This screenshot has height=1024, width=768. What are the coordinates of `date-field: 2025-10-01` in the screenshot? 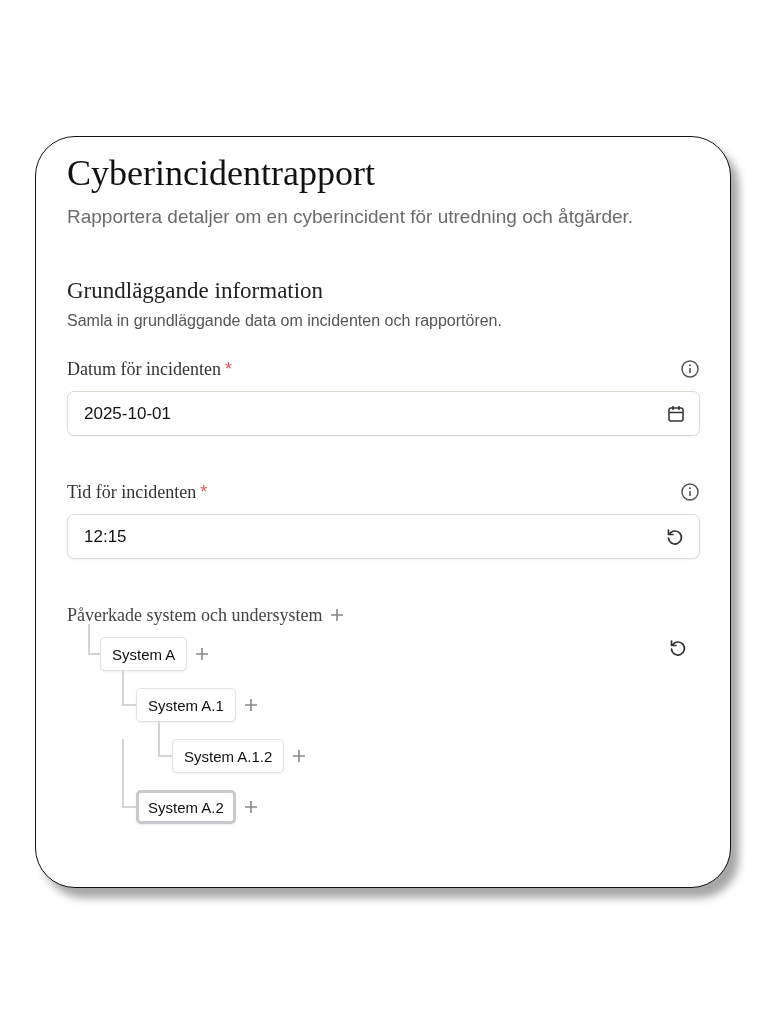 It's located at (383, 413).